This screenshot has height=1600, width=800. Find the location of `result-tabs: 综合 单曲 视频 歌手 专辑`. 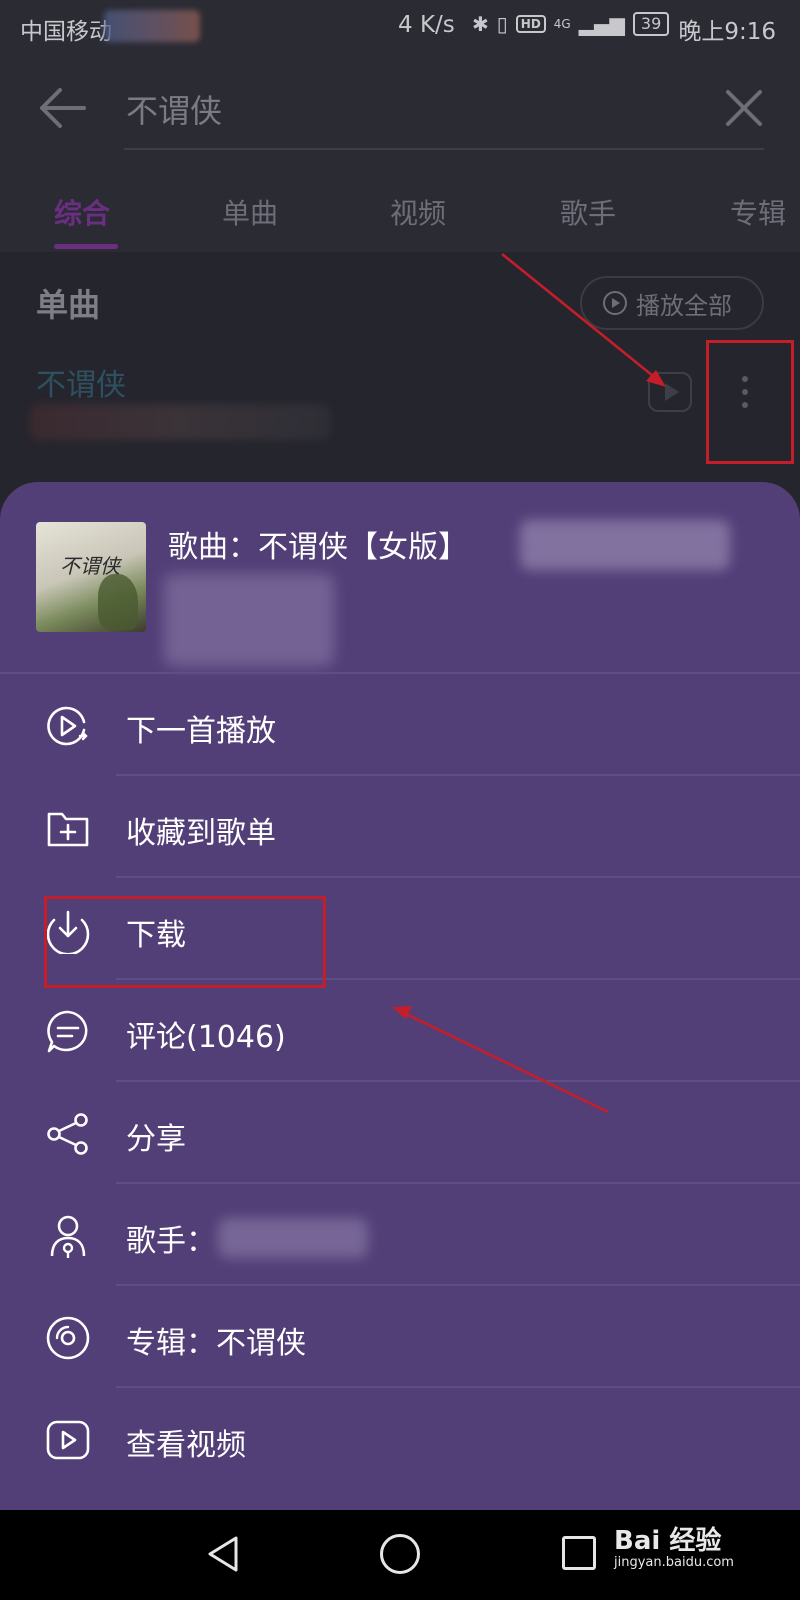

result-tabs: 综合 单曲 视频 歌手 专辑 is located at coordinates (400, 204).